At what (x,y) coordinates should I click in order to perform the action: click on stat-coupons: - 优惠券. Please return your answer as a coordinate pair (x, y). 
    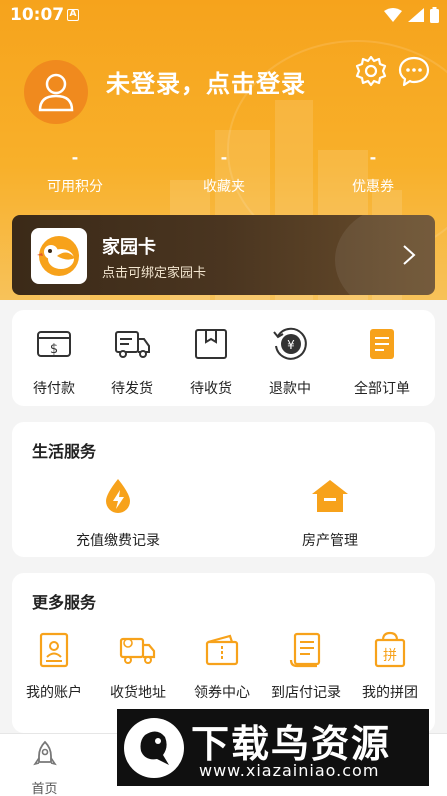
    Looking at the image, I should click on (373, 172).